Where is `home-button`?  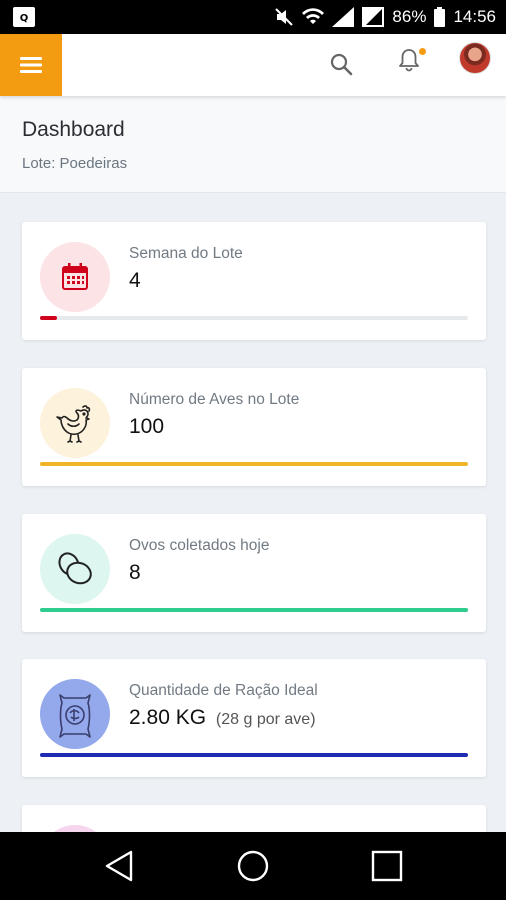
home-button is located at coordinates (253, 866).